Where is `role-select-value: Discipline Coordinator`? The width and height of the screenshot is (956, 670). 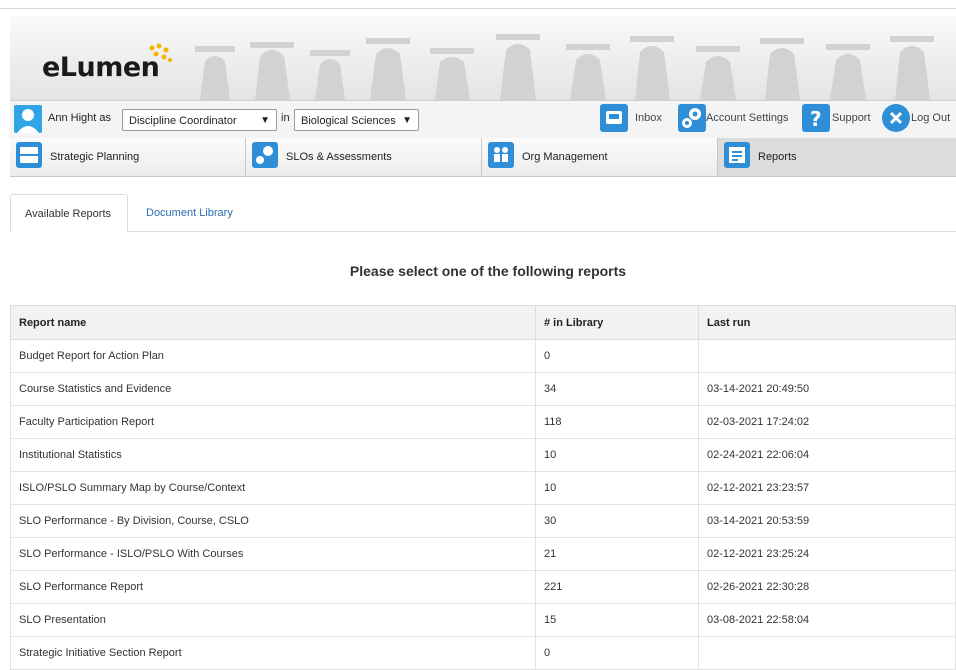 role-select-value: Discipline Coordinator is located at coordinates (183, 121).